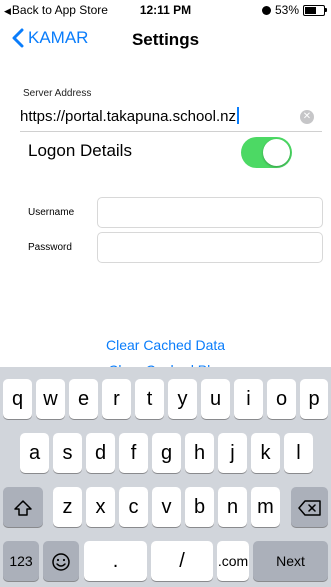 The width and height of the screenshot is (331, 587). What do you see at coordinates (67, 507) in the screenshot?
I see `key-z: z` at bounding box center [67, 507].